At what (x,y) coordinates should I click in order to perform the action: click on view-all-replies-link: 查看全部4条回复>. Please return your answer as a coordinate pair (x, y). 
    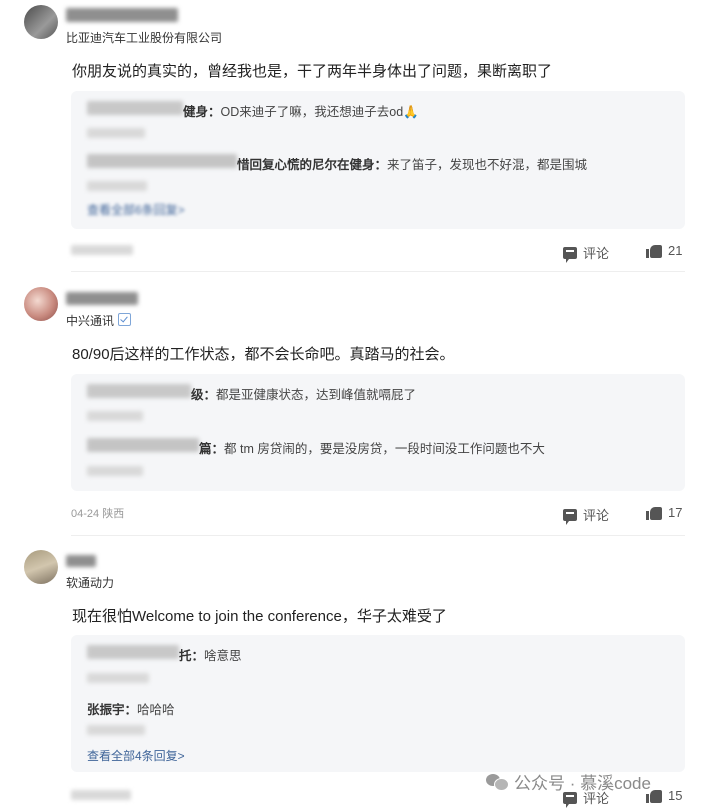
    Looking at the image, I should click on (136, 755).